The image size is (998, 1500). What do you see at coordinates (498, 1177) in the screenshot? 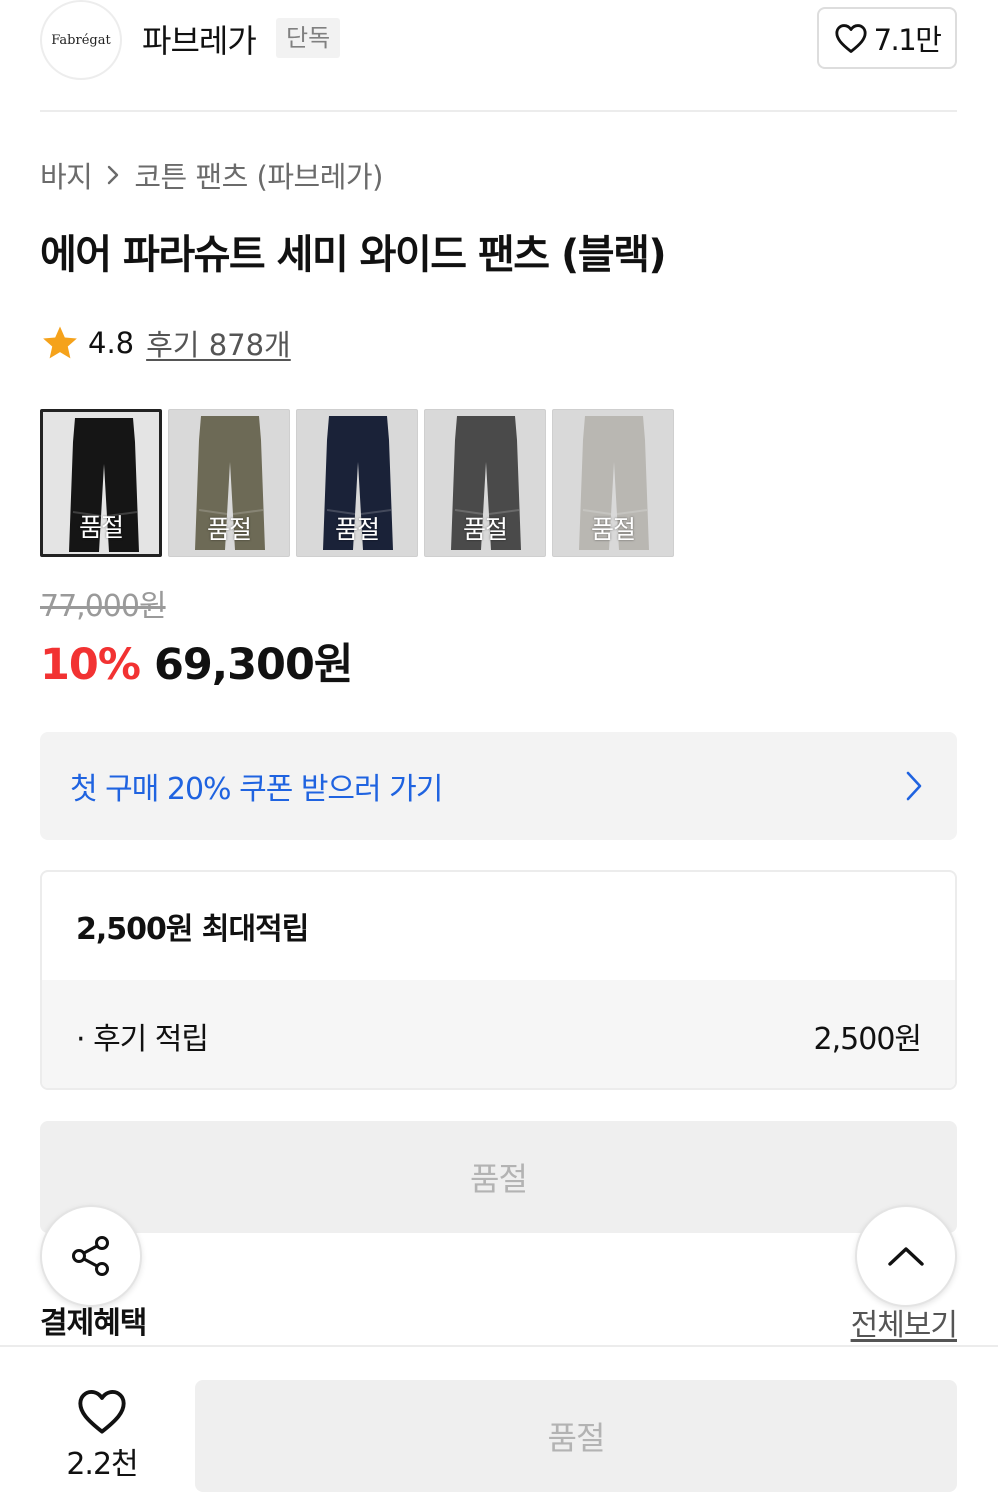
I see `soldout-button: 품절` at bounding box center [498, 1177].